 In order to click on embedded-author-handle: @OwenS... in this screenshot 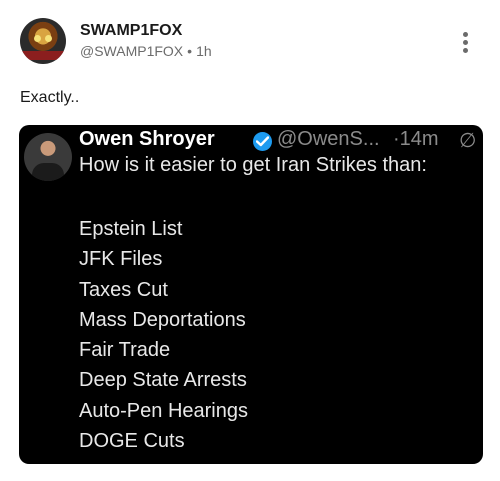, I will do `click(328, 139)`.